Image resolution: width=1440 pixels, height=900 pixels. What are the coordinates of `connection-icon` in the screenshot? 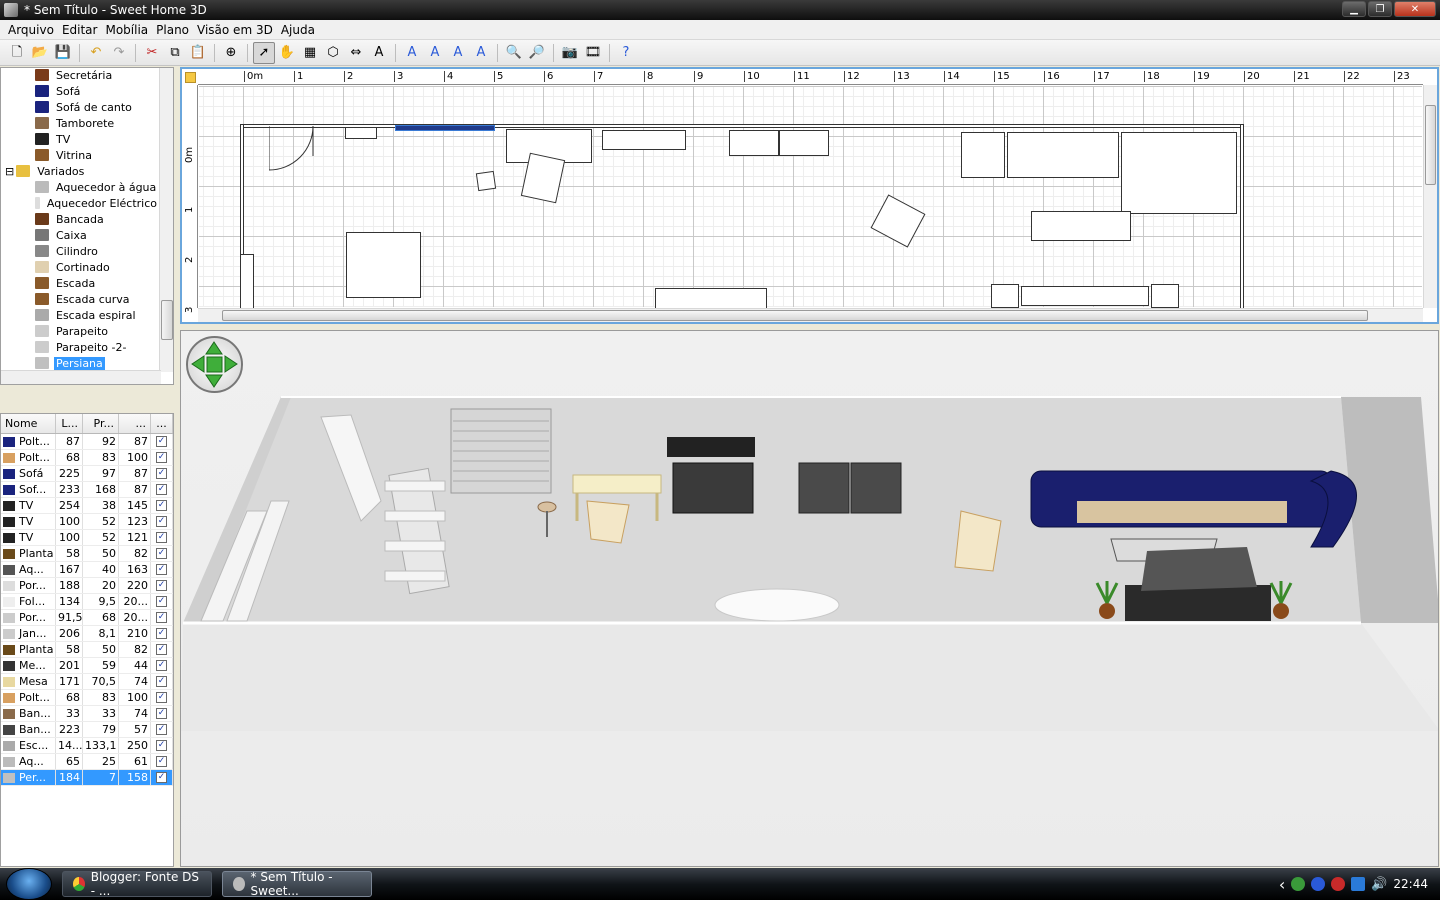 It's located at (1358, 884).